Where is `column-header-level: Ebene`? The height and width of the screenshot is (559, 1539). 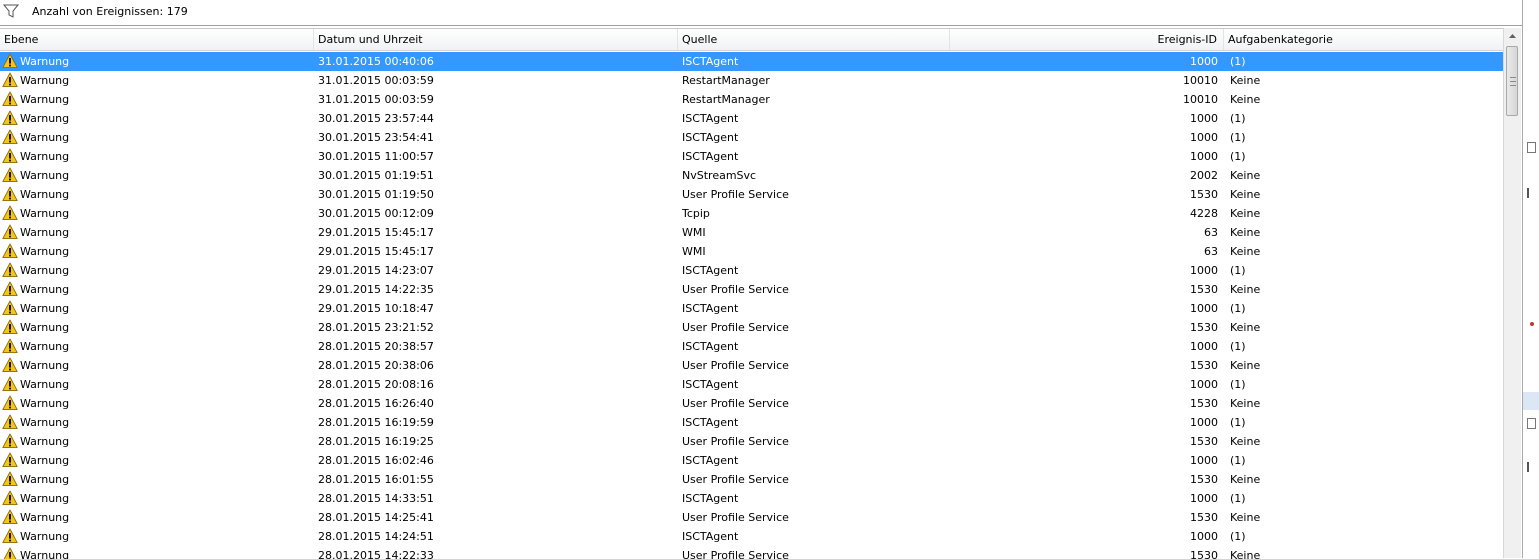
column-header-level: Ebene is located at coordinates (157, 39).